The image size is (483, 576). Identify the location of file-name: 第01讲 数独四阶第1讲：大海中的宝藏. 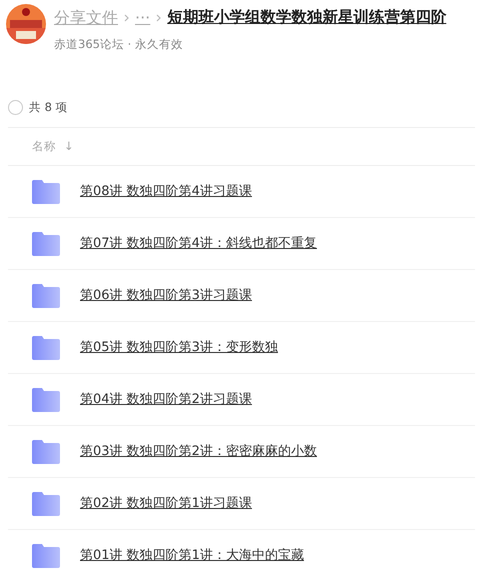
(192, 556).